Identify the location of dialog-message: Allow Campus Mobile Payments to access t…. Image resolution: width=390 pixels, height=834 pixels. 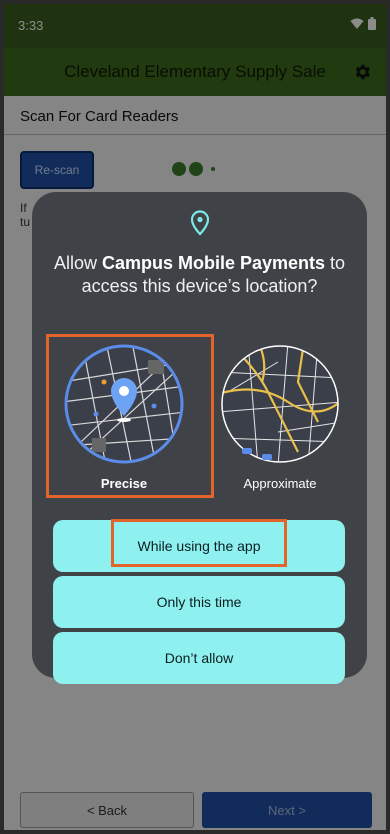
(199, 275).